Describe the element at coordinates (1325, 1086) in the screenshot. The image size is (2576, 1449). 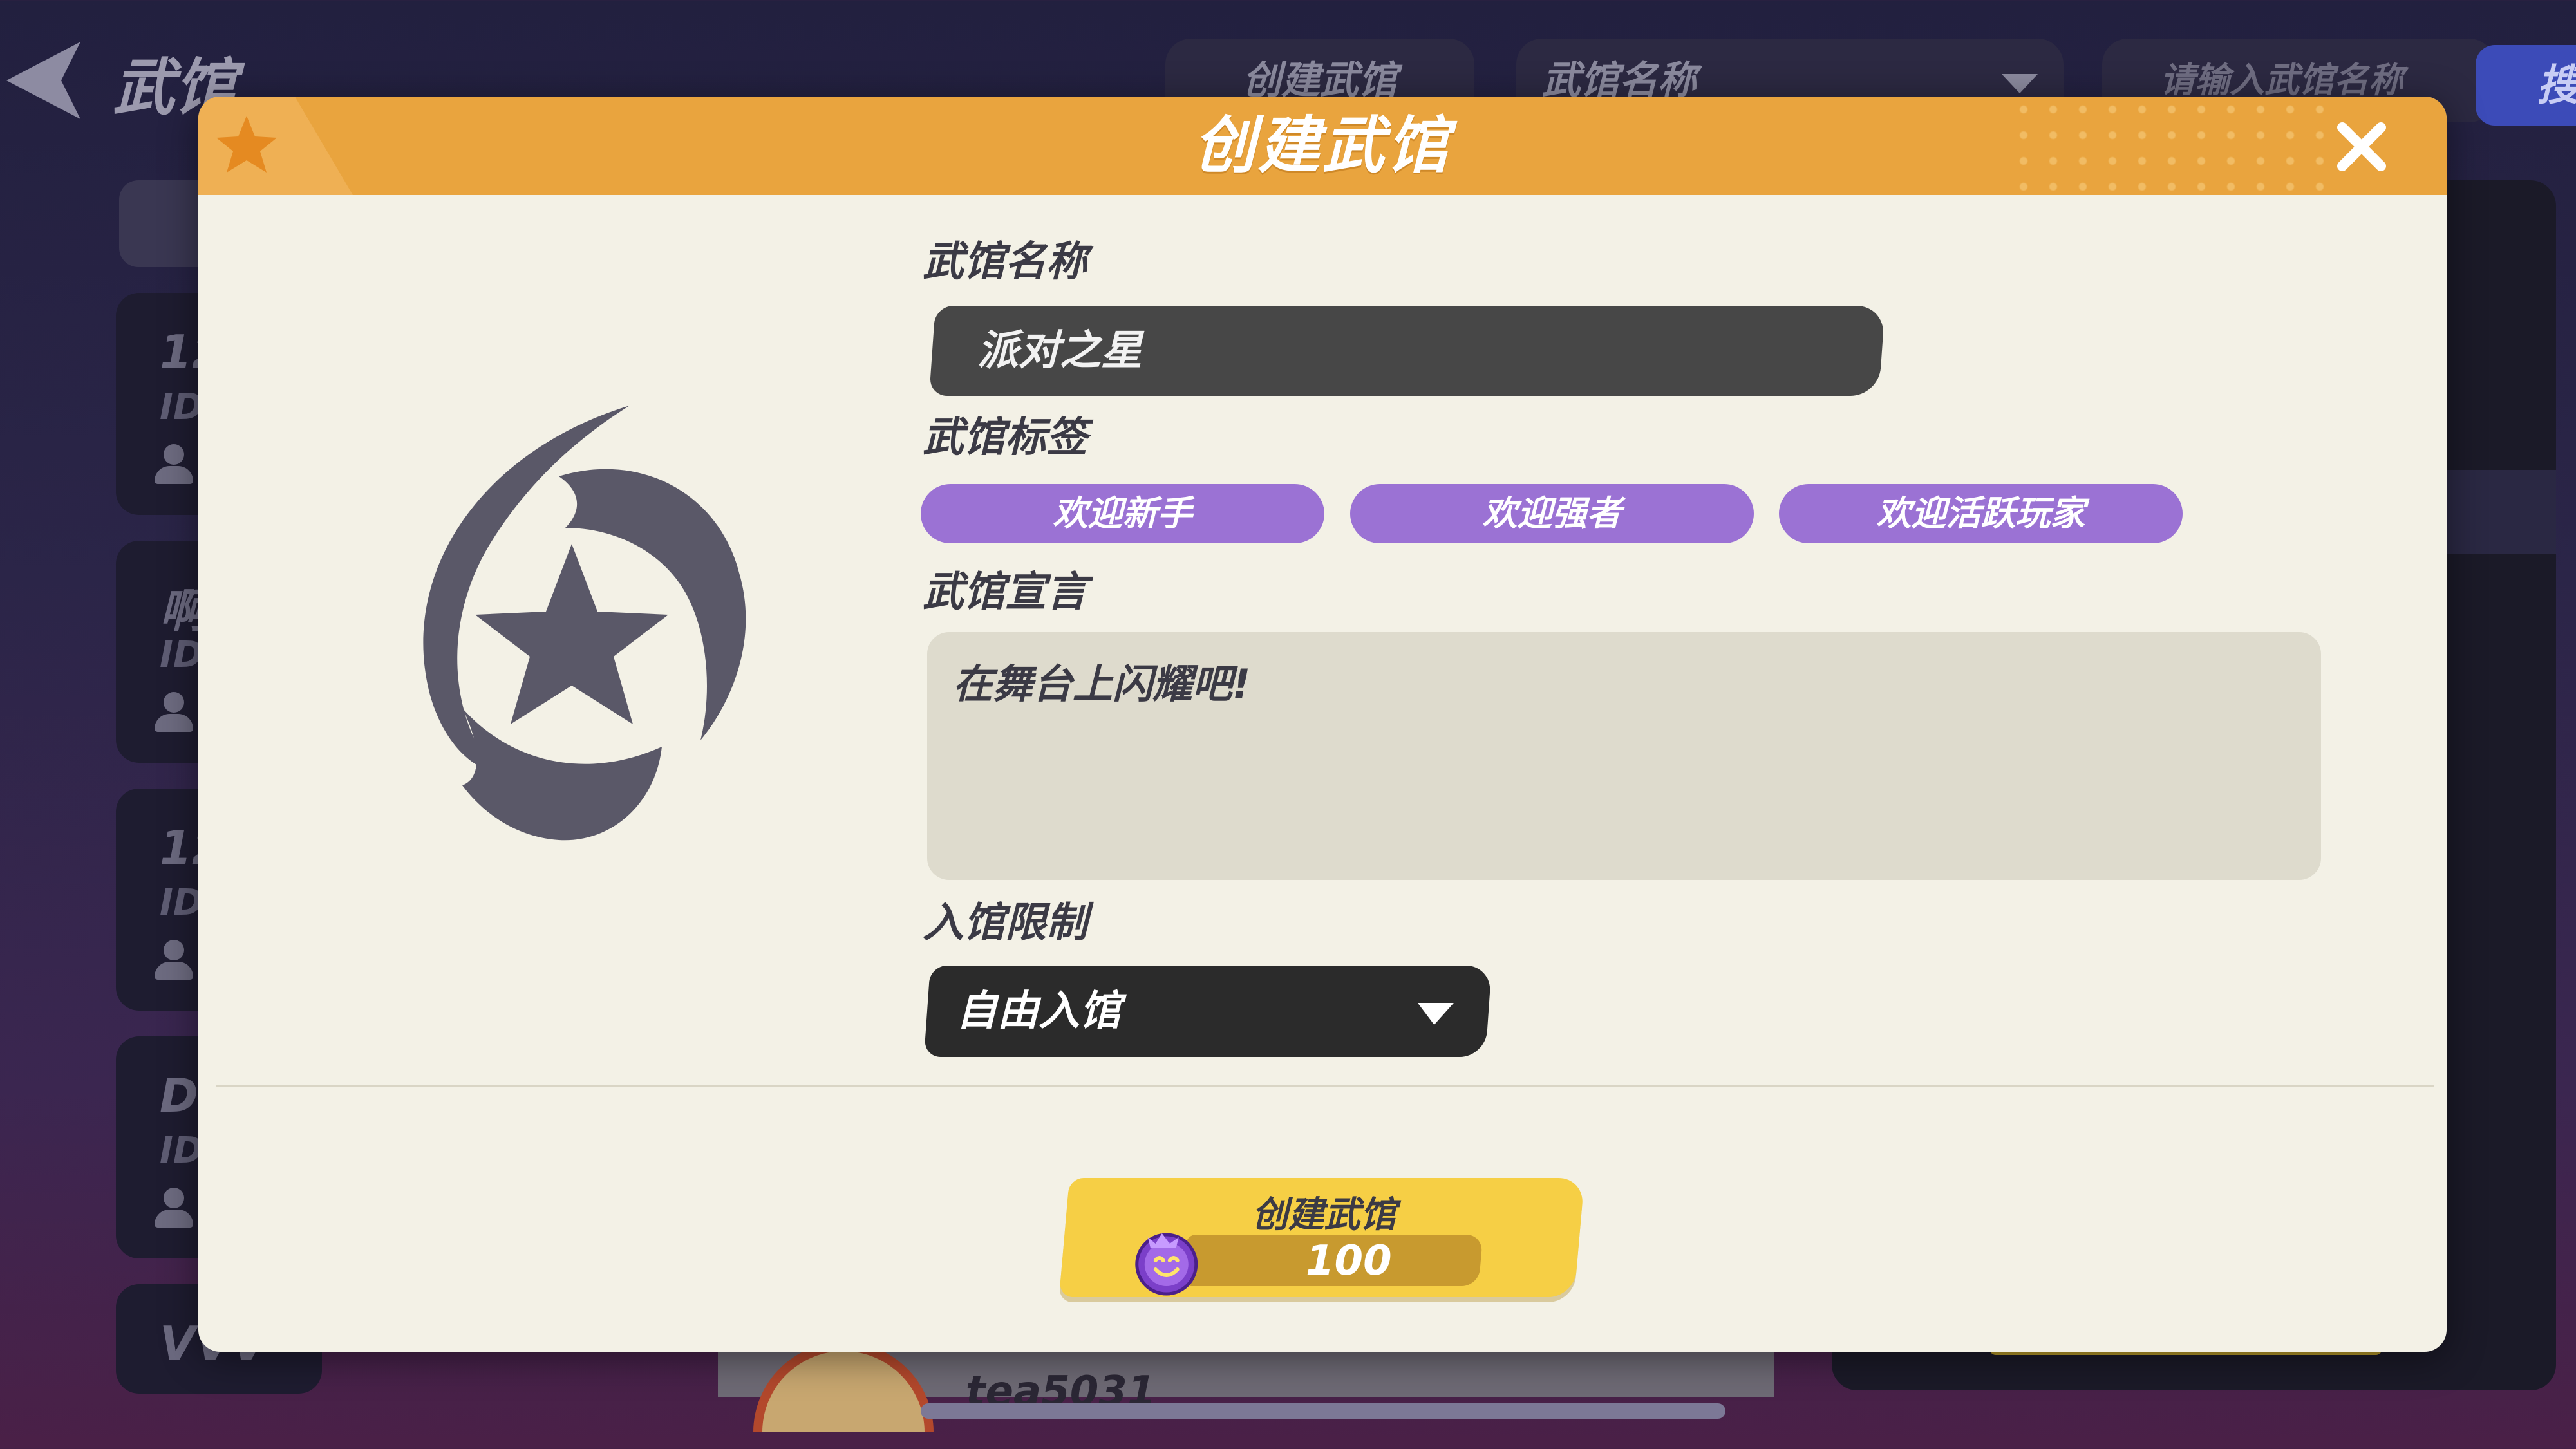
I see `divider` at that location.